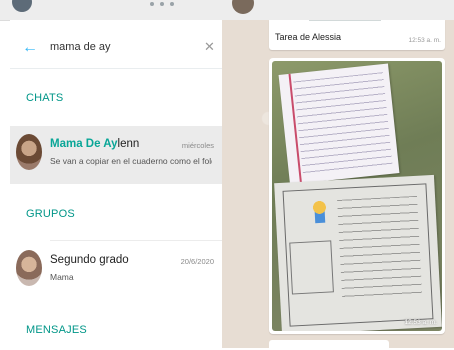  What do you see at coordinates (209, 47) in the screenshot?
I see `close-icon: ✕` at bounding box center [209, 47].